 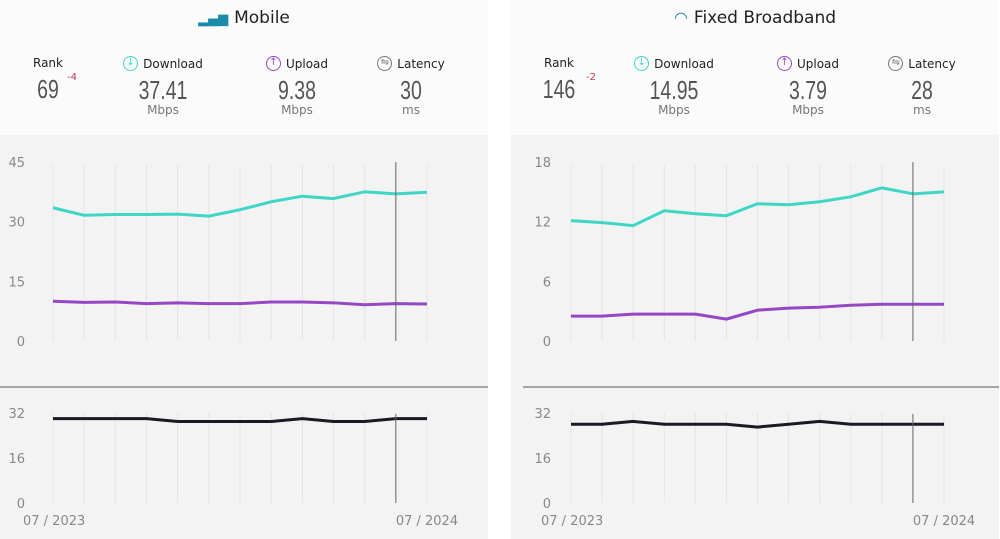 What do you see at coordinates (542, 223) in the screenshot?
I see `y-tick-label: 12` at bounding box center [542, 223].